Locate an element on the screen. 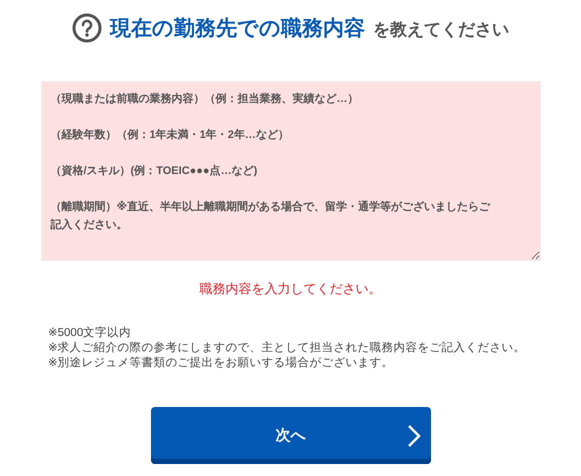 Image resolution: width=581 pixels, height=476 pixels. next-button: 次へ is located at coordinates (290, 435).